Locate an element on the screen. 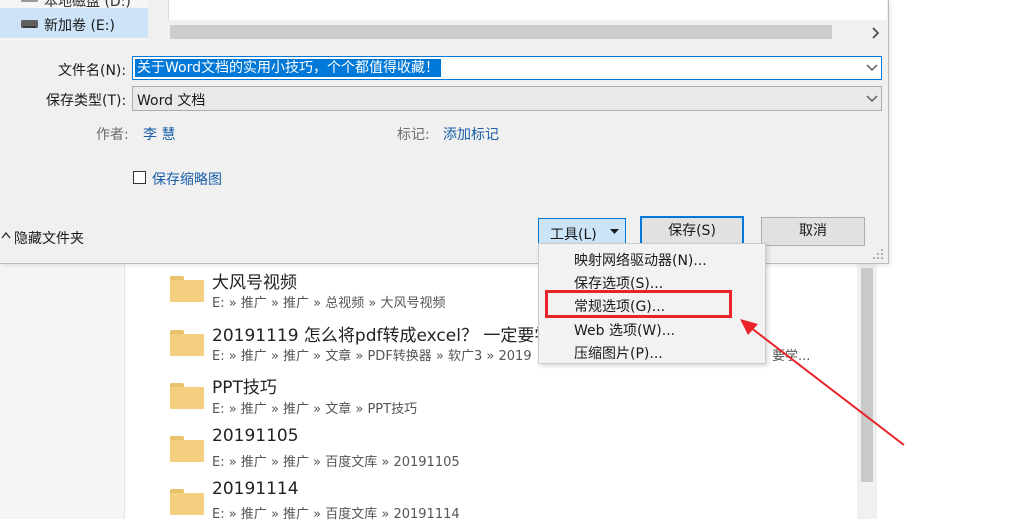 The image size is (1024, 522). resize-grip-icon is located at coordinates (878, 254).